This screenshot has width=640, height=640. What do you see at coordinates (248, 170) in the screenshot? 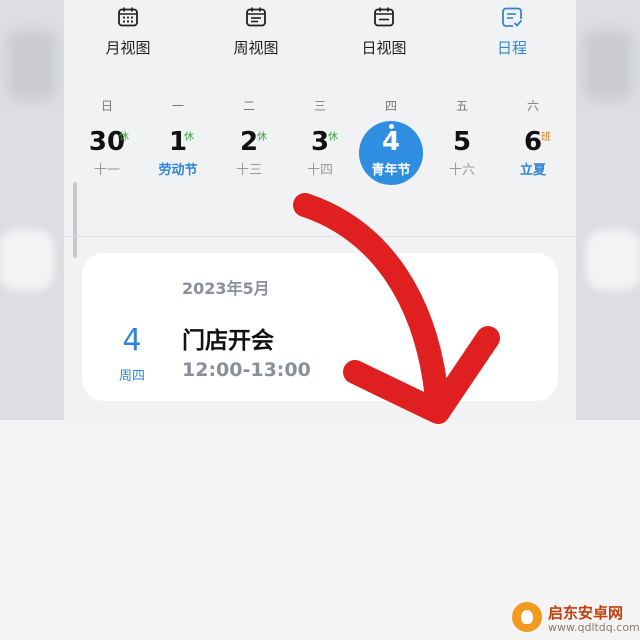
I see `lunar-date: 十三` at bounding box center [248, 170].